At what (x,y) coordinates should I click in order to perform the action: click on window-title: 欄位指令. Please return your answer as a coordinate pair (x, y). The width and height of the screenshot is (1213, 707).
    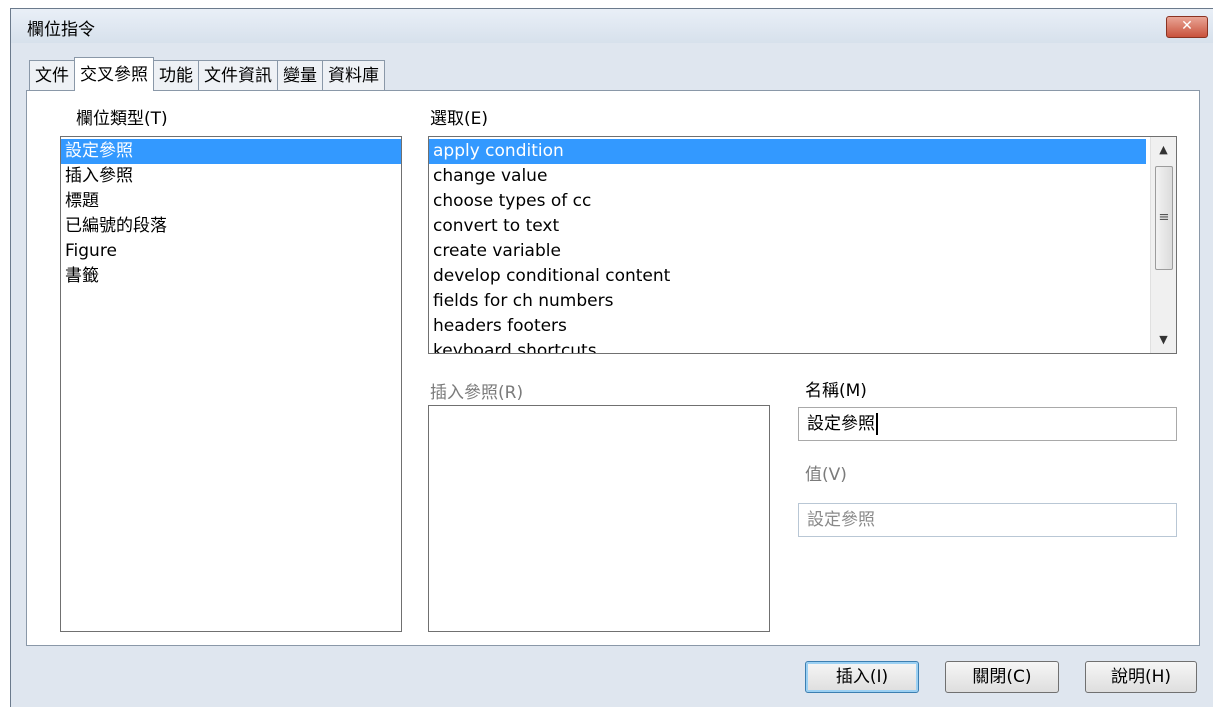
    Looking at the image, I should click on (61, 30).